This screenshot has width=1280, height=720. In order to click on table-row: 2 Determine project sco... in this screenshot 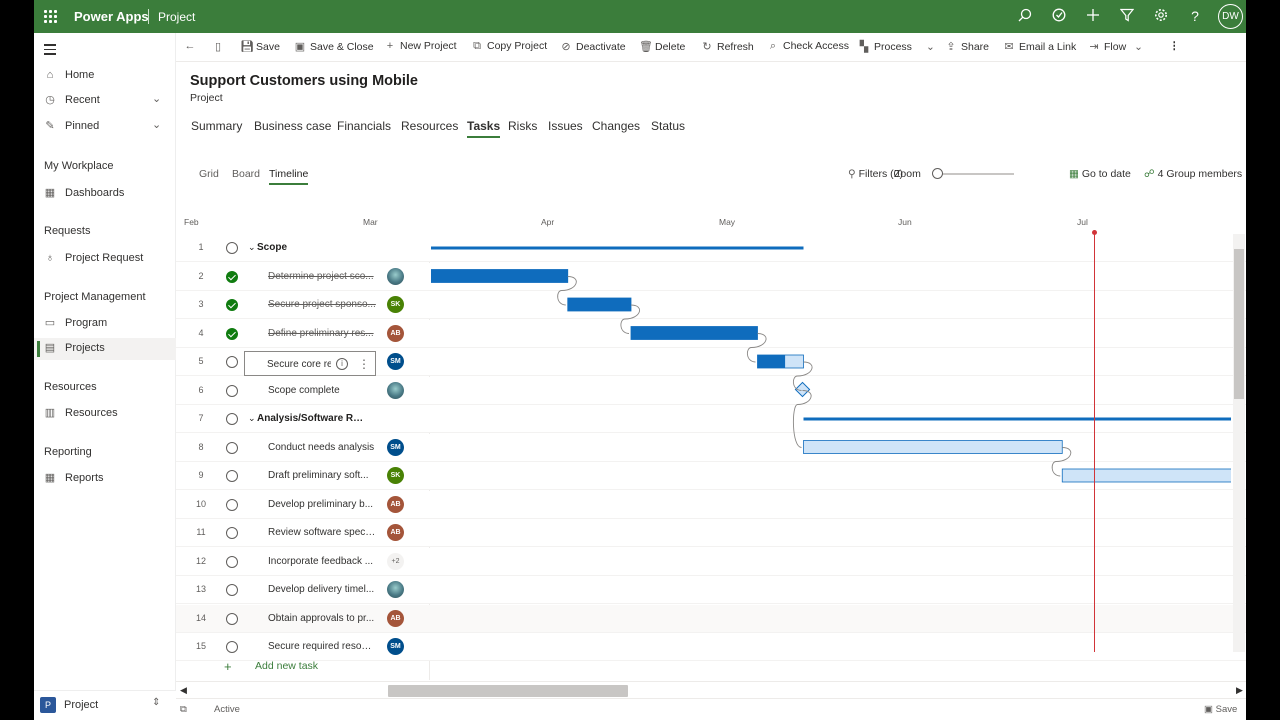, I will do `click(303, 276)`.